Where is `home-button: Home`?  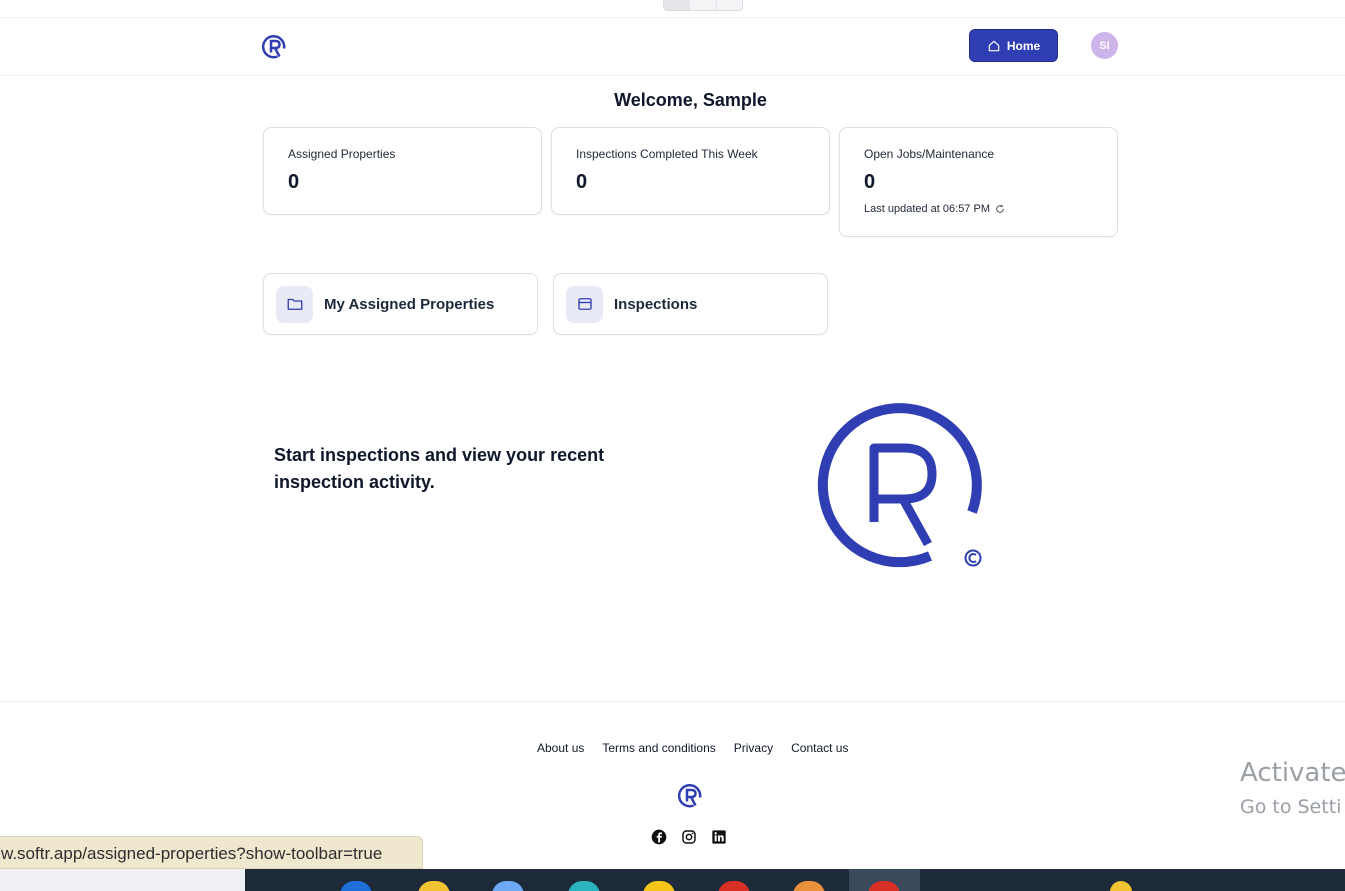
home-button: Home is located at coordinates (1013, 45).